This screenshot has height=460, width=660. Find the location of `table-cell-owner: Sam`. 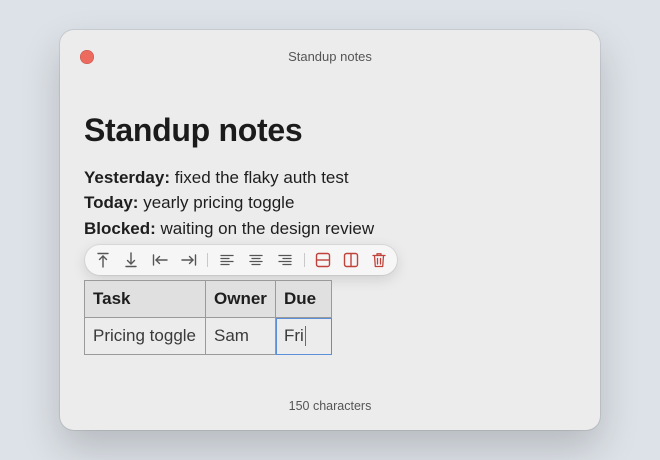

table-cell-owner: Sam is located at coordinates (240, 336).